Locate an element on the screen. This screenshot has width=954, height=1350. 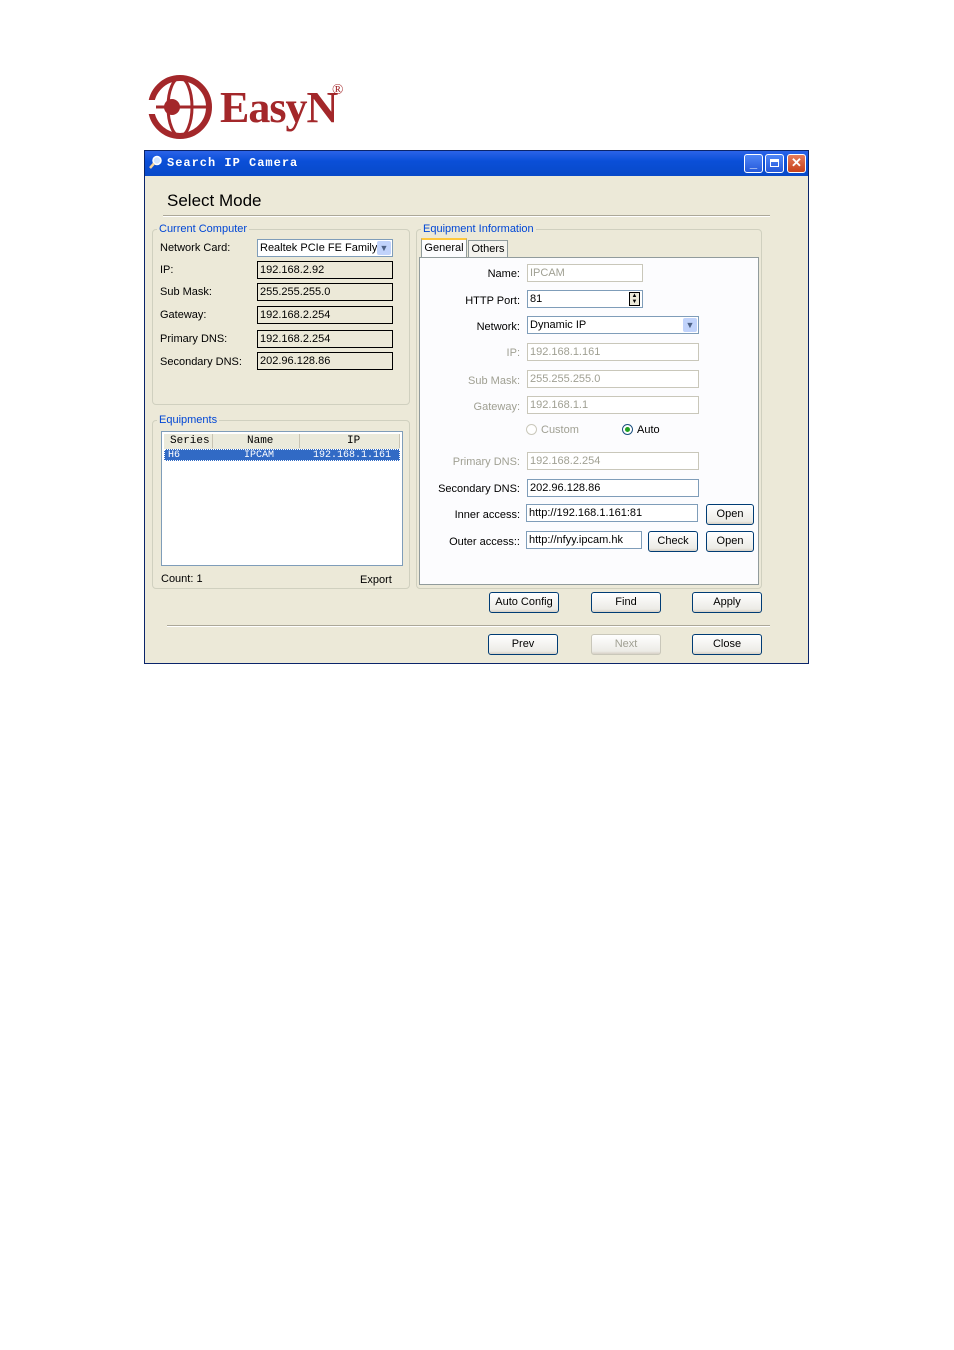
auto-radio is located at coordinates (627, 429).